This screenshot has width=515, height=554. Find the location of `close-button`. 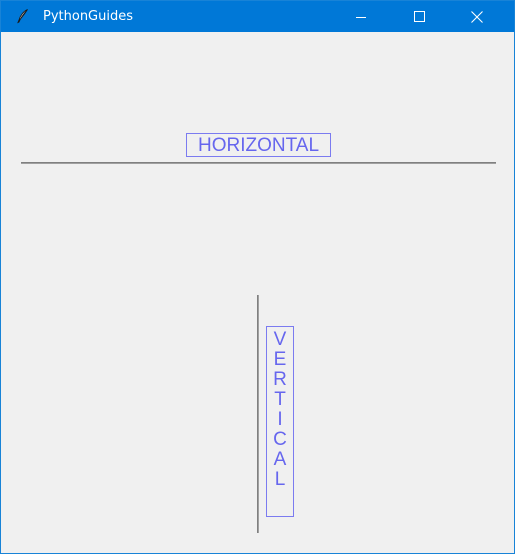

close-button is located at coordinates (477, 16).